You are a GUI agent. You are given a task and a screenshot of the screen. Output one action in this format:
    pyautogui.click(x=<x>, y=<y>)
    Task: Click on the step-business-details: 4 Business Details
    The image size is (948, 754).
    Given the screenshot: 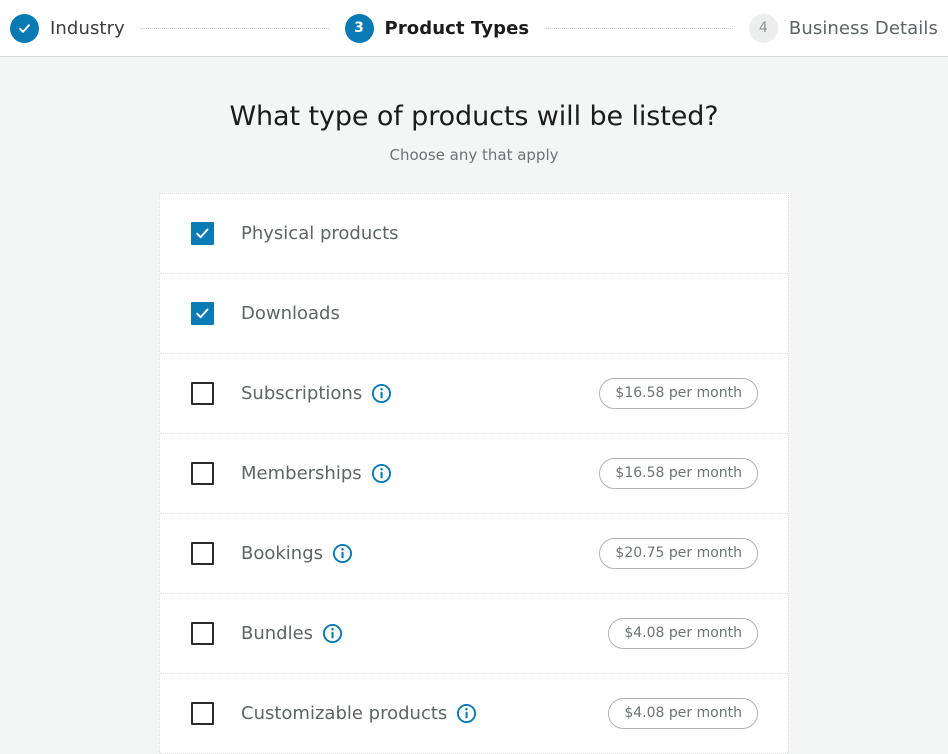 What is the action you would take?
    pyautogui.click(x=843, y=28)
    